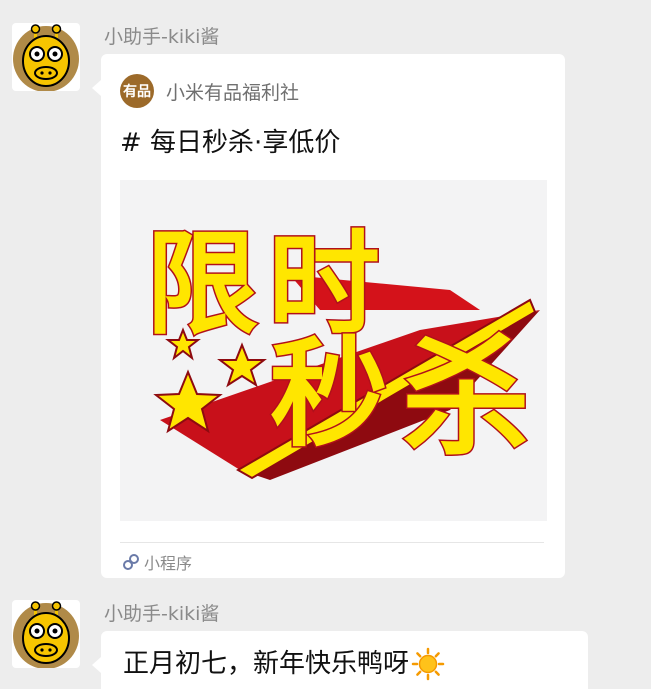 This screenshot has width=651, height=689. I want to click on card-source: 小米有品福利社, so click(233, 92).